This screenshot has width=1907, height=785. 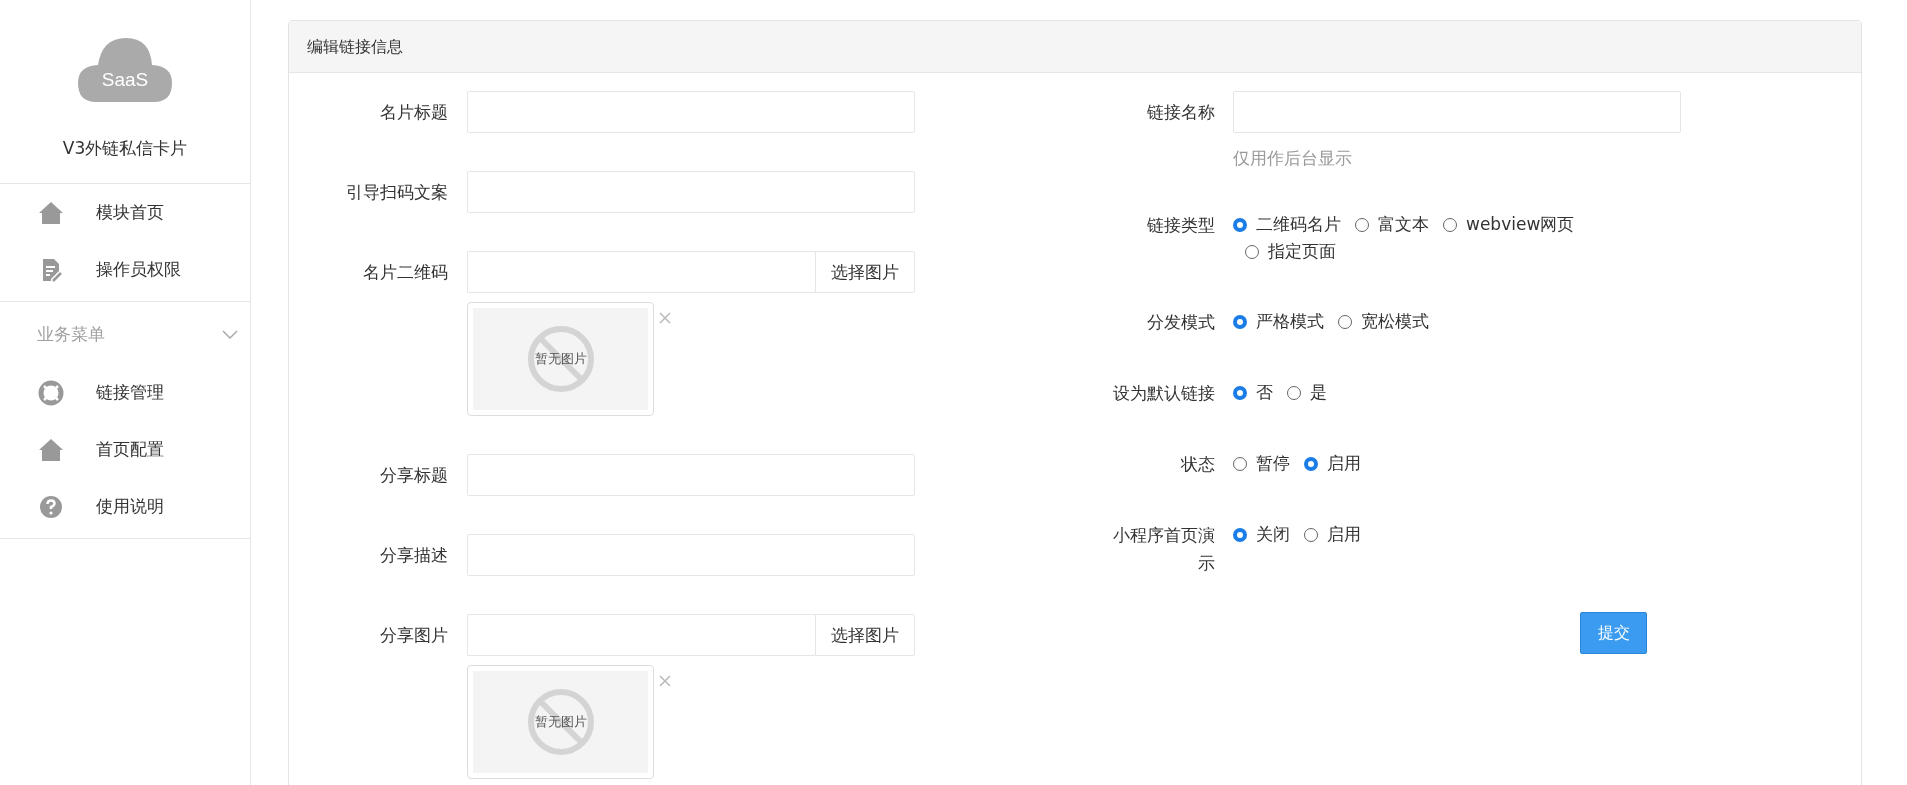 I want to click on menu-item: 链接管理, so click(x=125, y=392).